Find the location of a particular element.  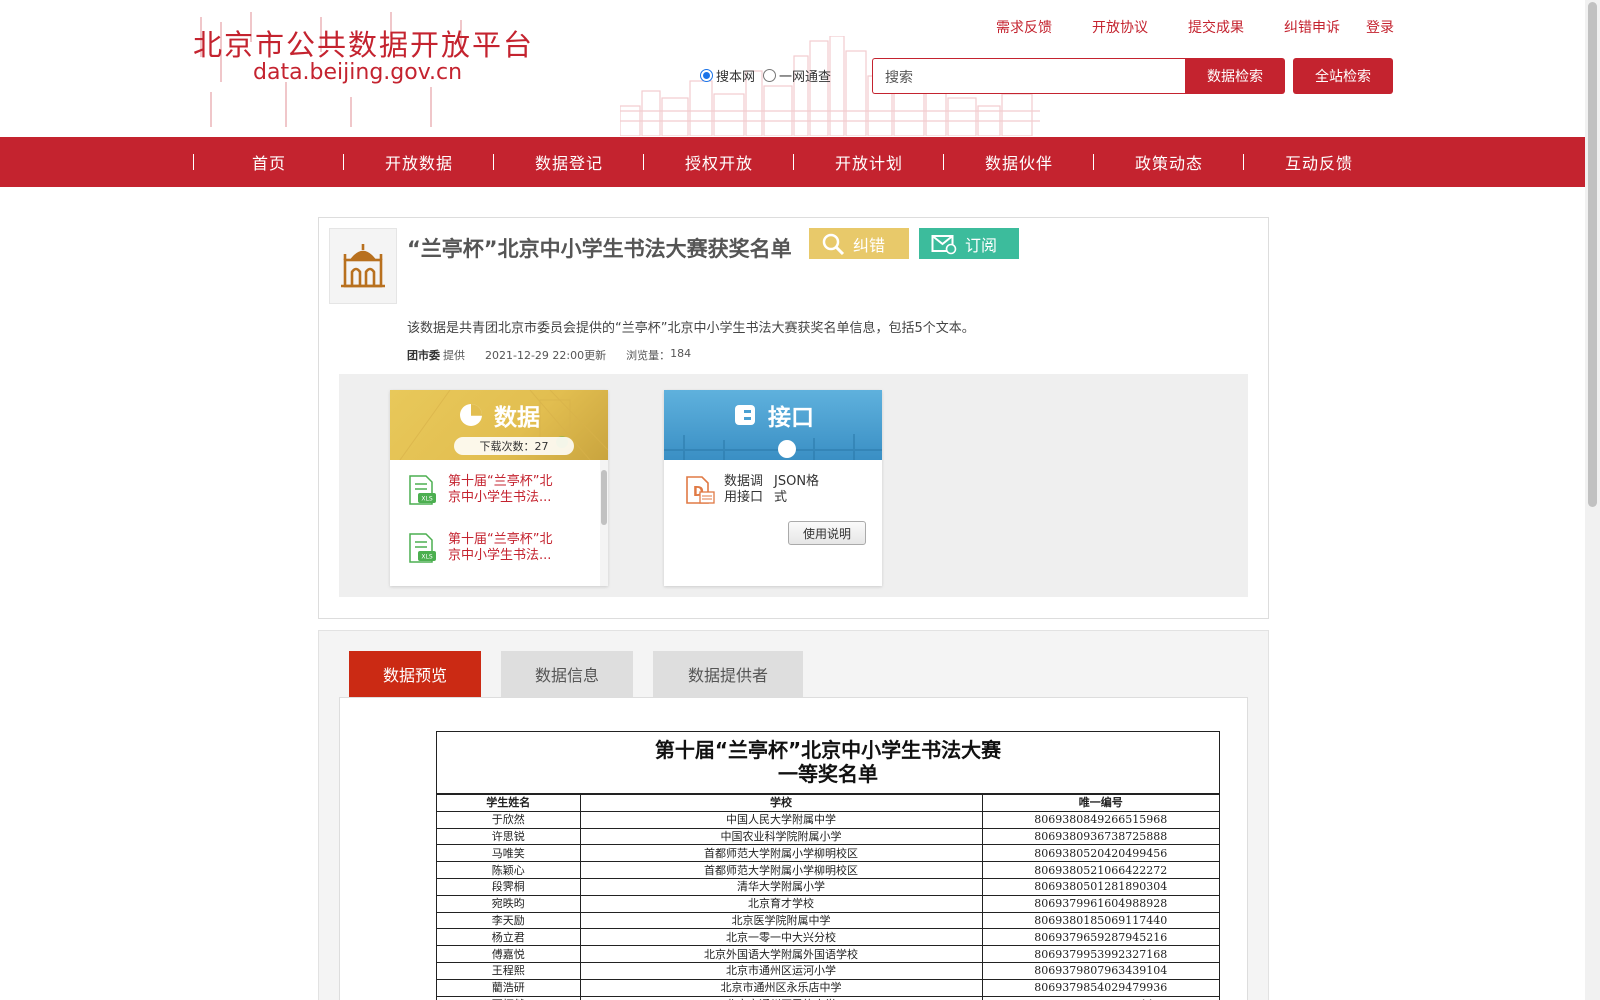

col-header-id: 唯一编号 is located at coordinates (1100, 803).